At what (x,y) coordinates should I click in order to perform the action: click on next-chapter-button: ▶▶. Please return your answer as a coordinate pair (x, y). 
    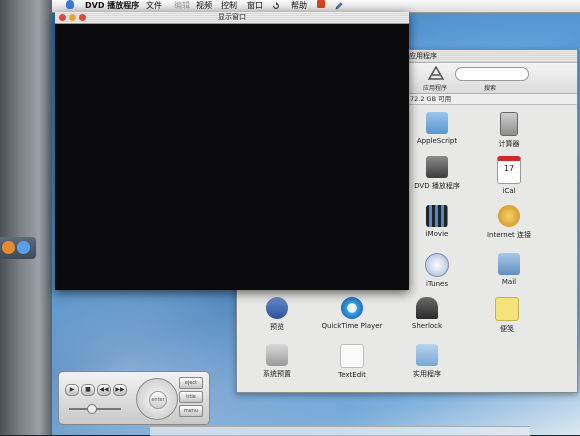
    Looking at the image, I should click on (120, 390).